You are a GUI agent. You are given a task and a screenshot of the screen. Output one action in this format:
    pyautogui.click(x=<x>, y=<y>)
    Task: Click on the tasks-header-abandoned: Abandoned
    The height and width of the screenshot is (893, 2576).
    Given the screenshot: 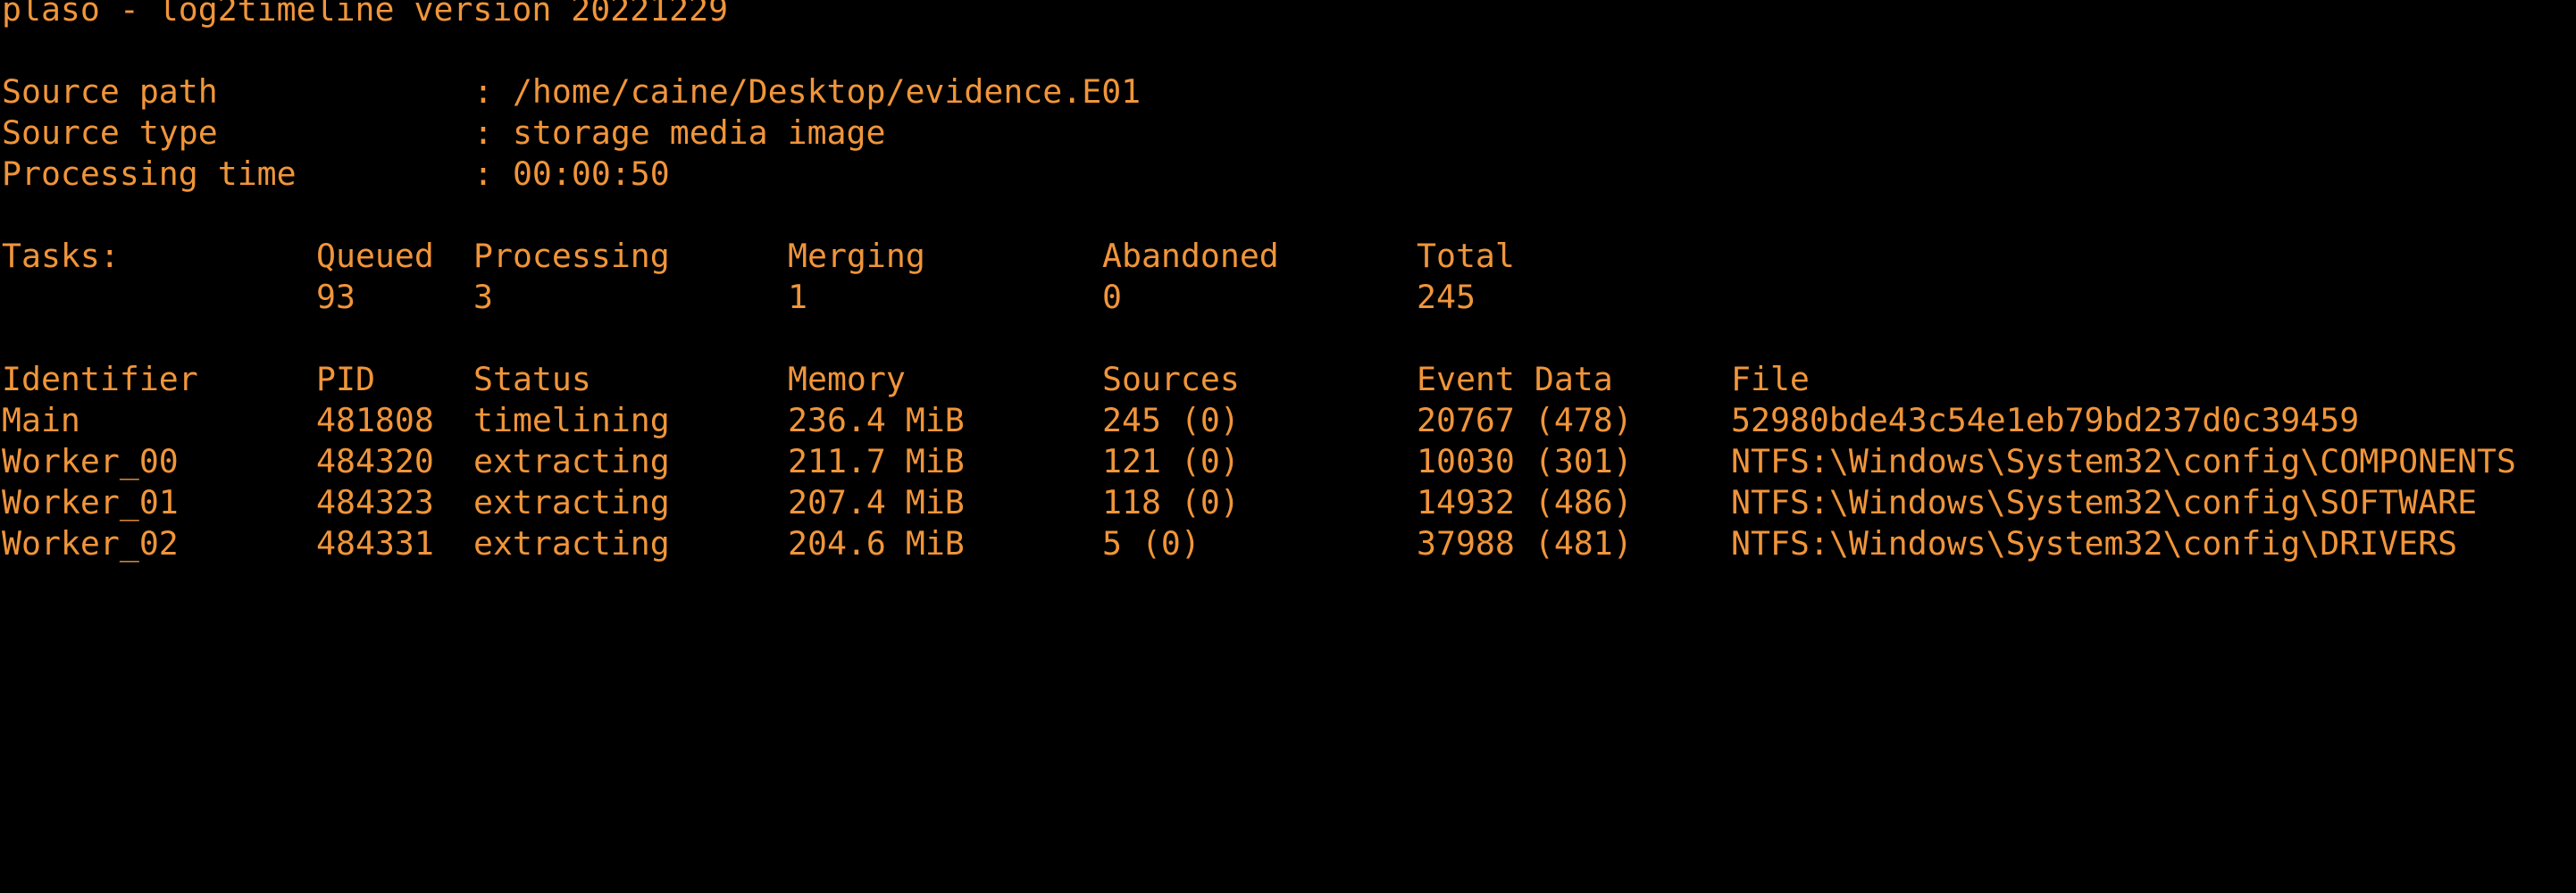 What is the action you would take?
    pyautogui.click(x=1191, y=256)
    